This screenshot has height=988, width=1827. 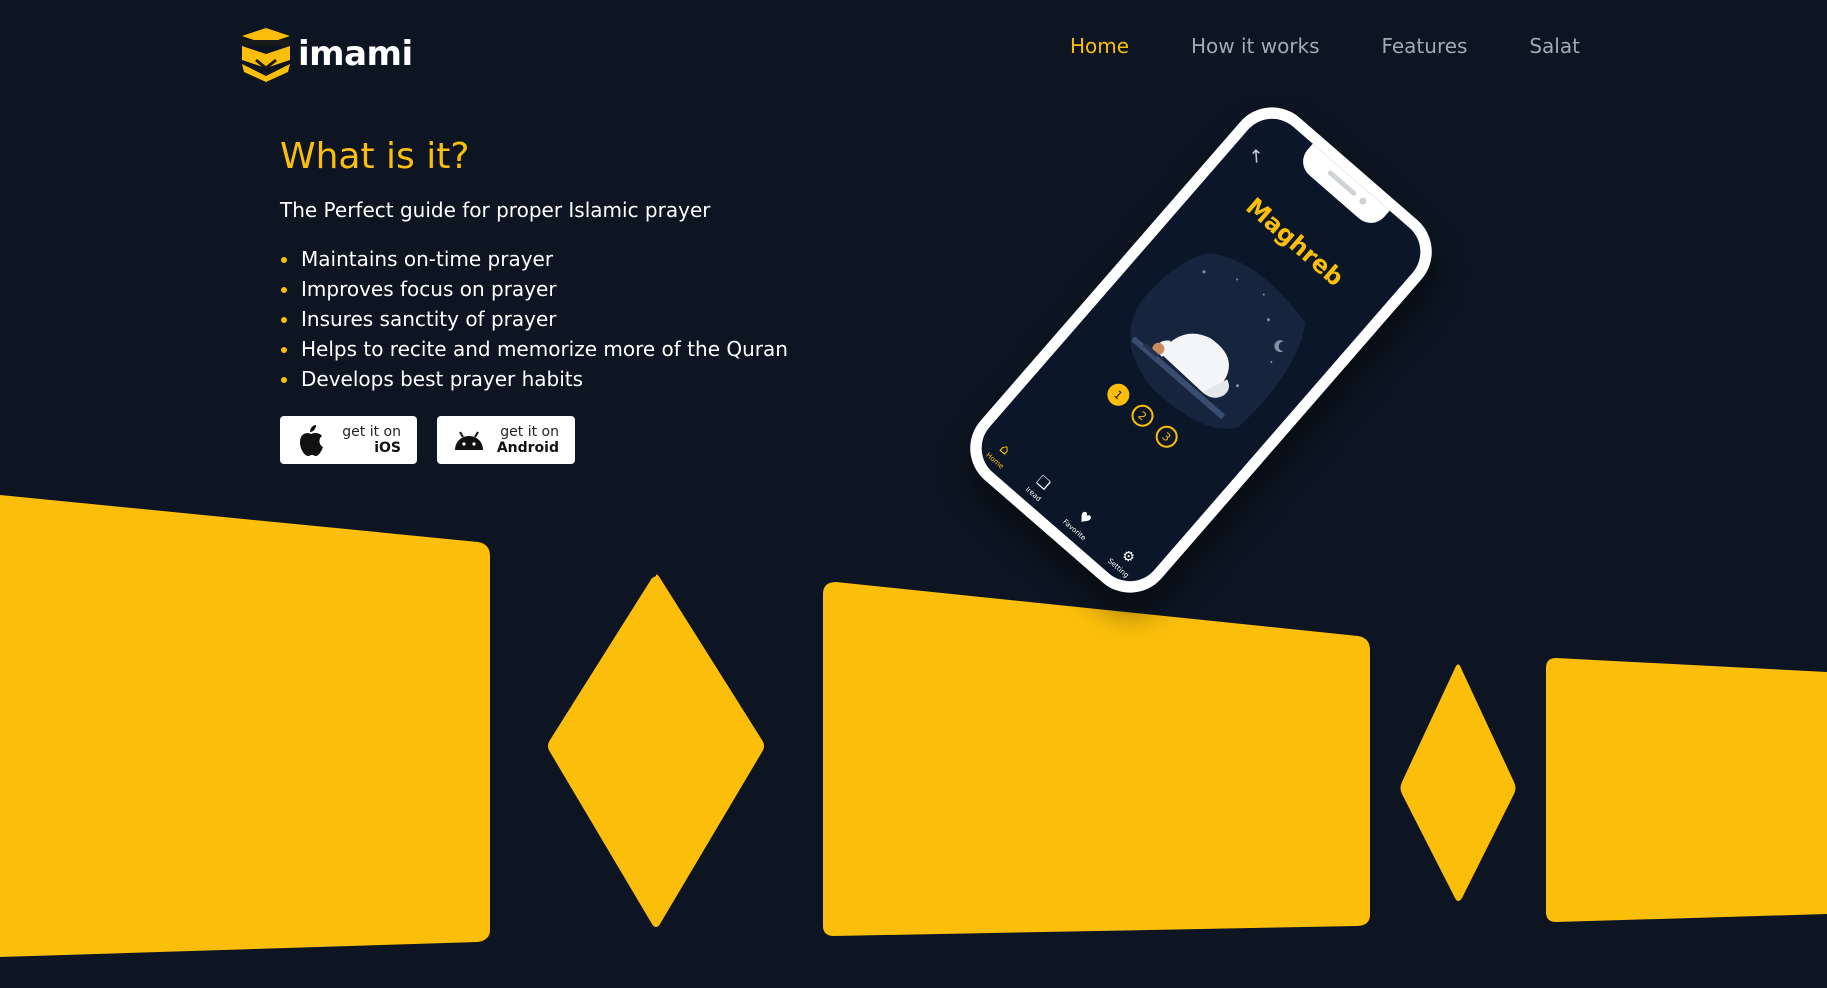 I want to click on back-arrow-icon: ↖, so click(x=1256, y=156).